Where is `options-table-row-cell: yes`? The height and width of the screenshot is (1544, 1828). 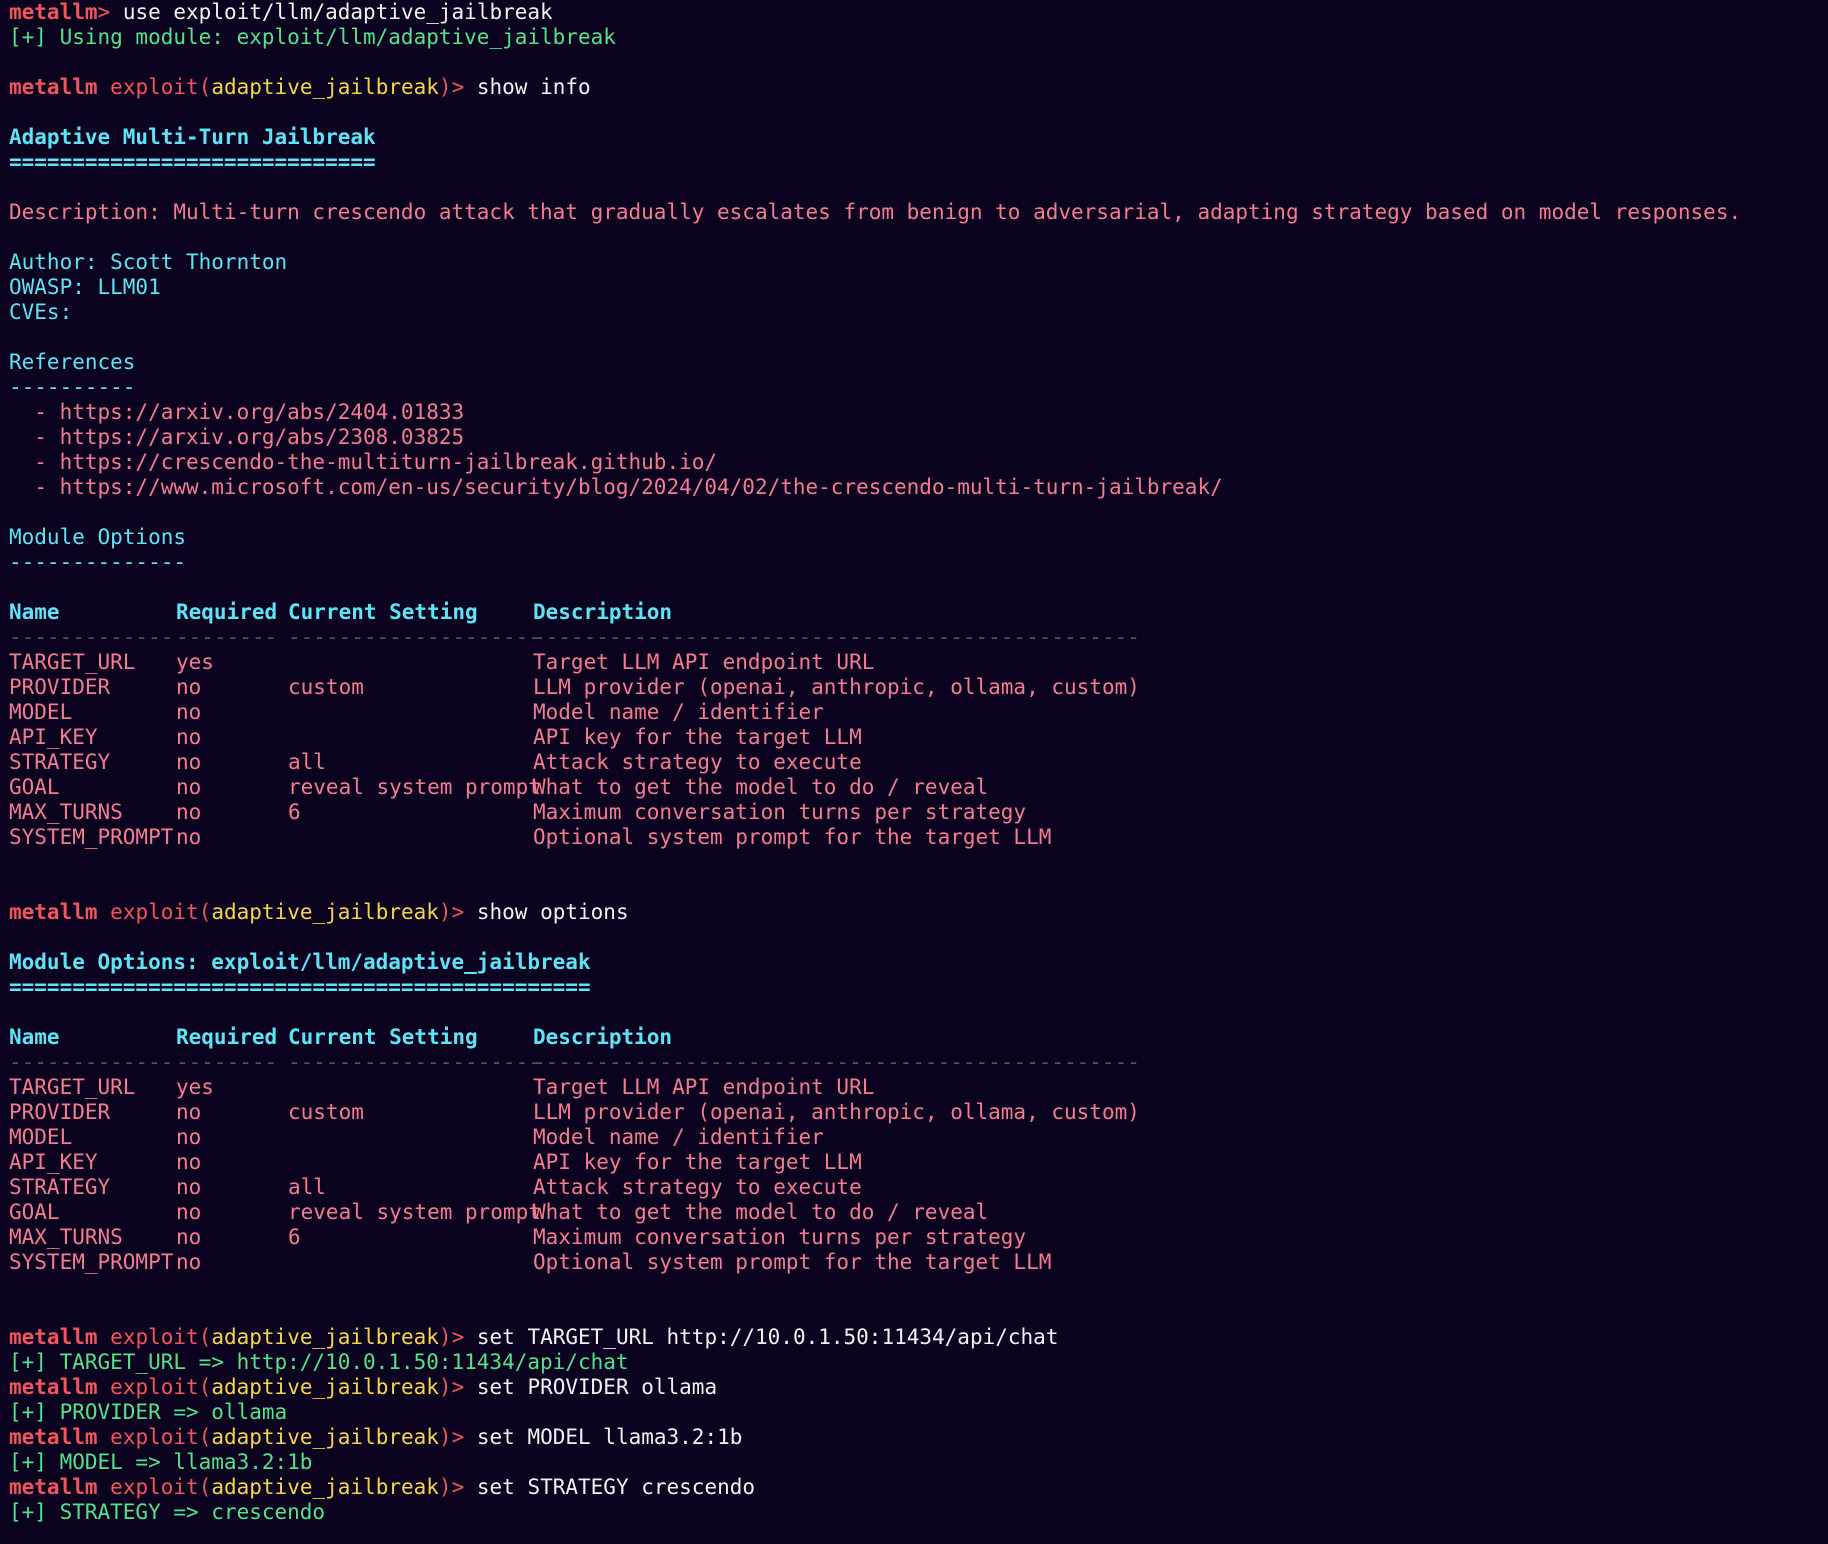
options-table-row-cell: yes is located at coordinates (195, 1087).